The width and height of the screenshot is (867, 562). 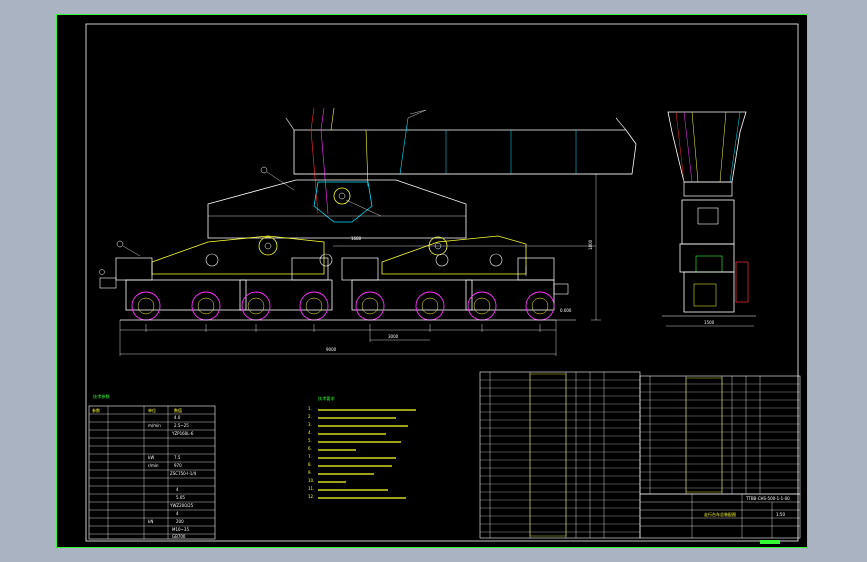 What do you see at coordinates (310, 424) in the screenshot?
I see `note-line: 3.` at bounding box center [310, 424].